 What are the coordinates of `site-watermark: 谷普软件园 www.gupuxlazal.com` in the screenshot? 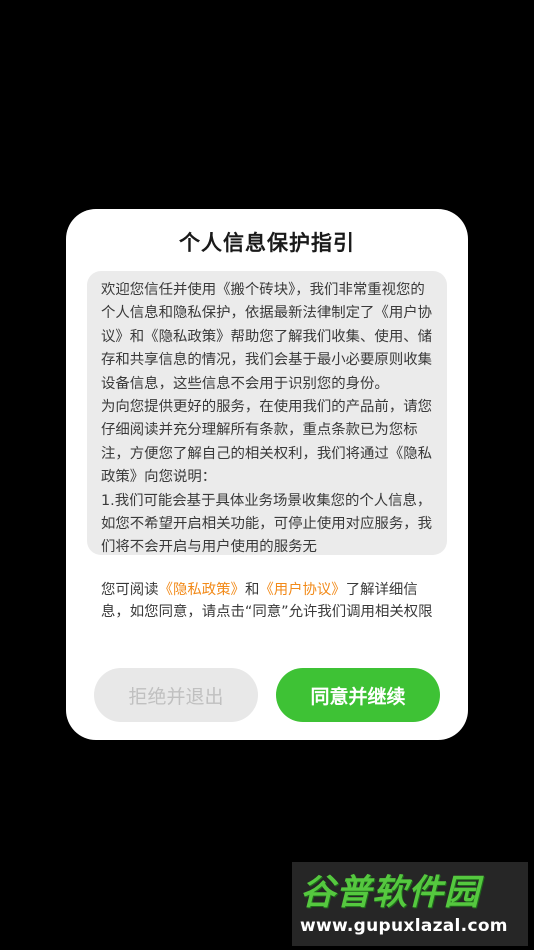 It's located at (410, 904).